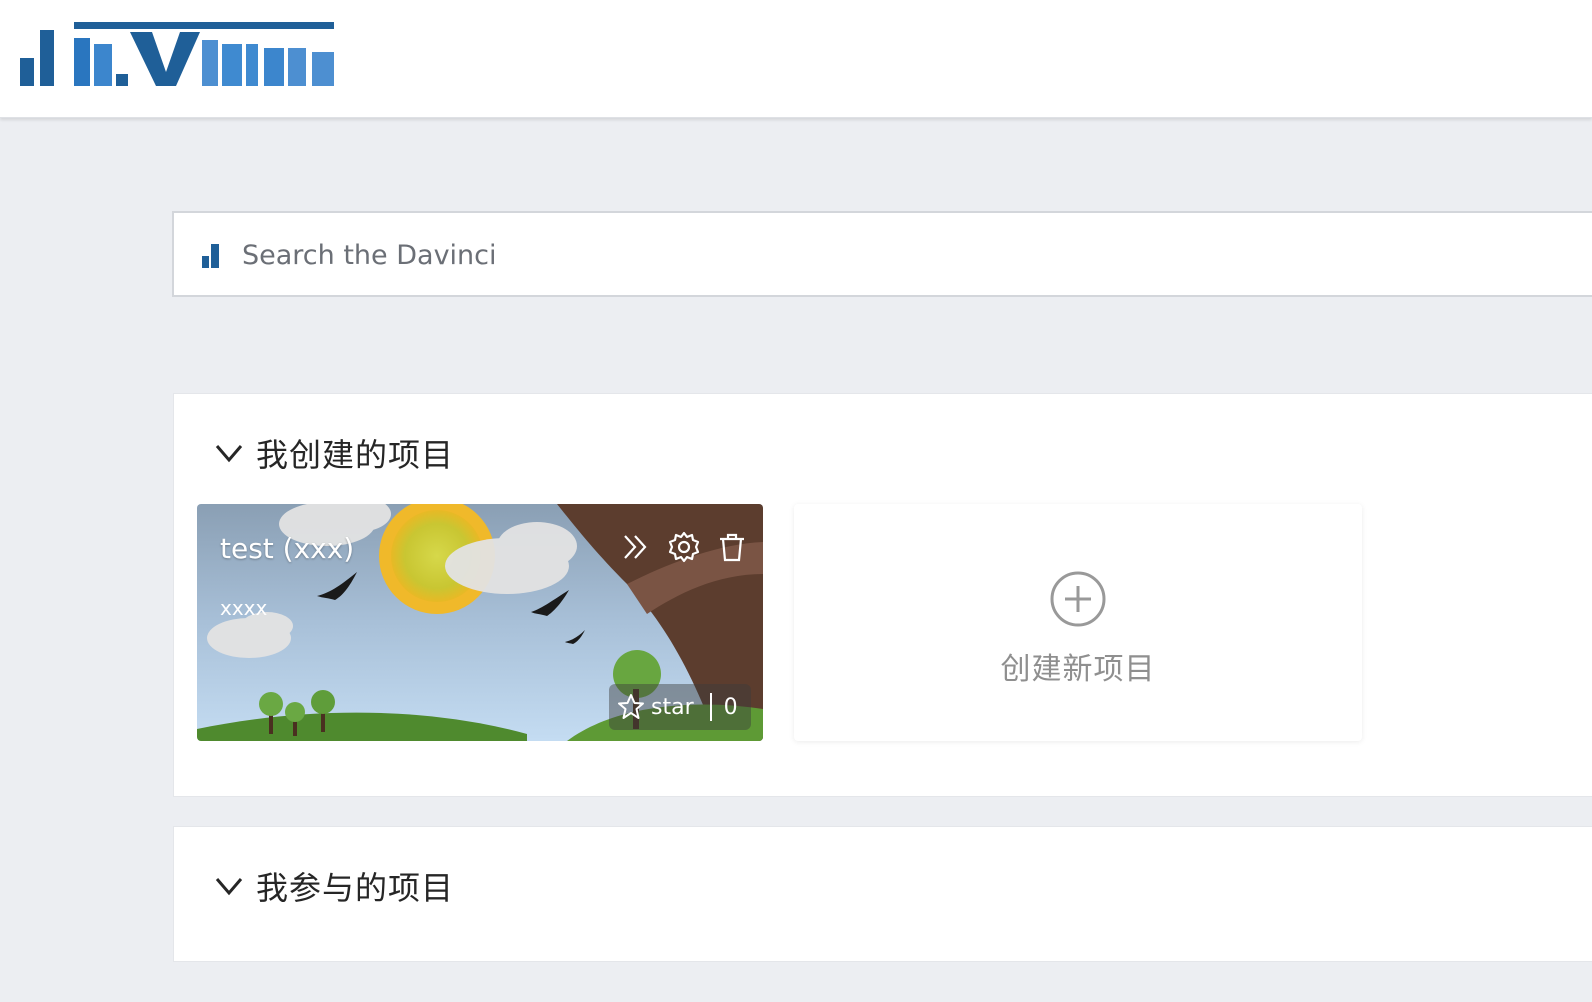  What do you see at coordinates (631, 706) in the screenshot?
I see `star-icon` at bounding box center [631, 706].